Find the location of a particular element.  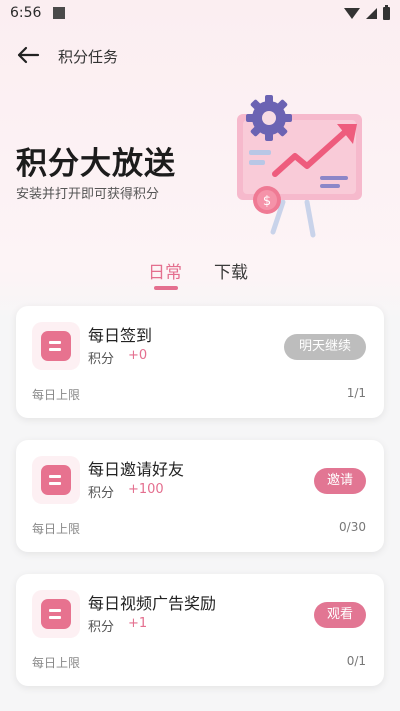

daily-limit-value: 0/30 is located at coordinates (352, 527).